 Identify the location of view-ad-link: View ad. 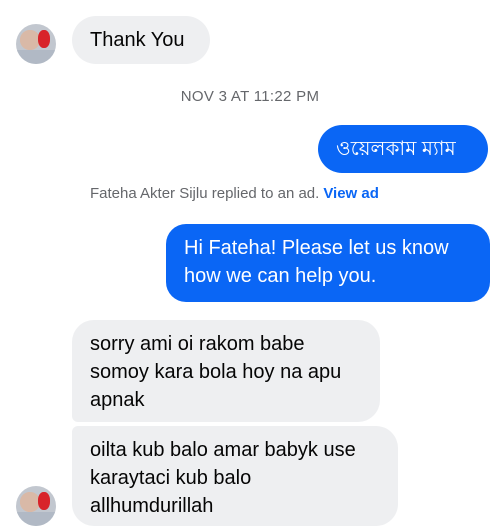
(351, 193).